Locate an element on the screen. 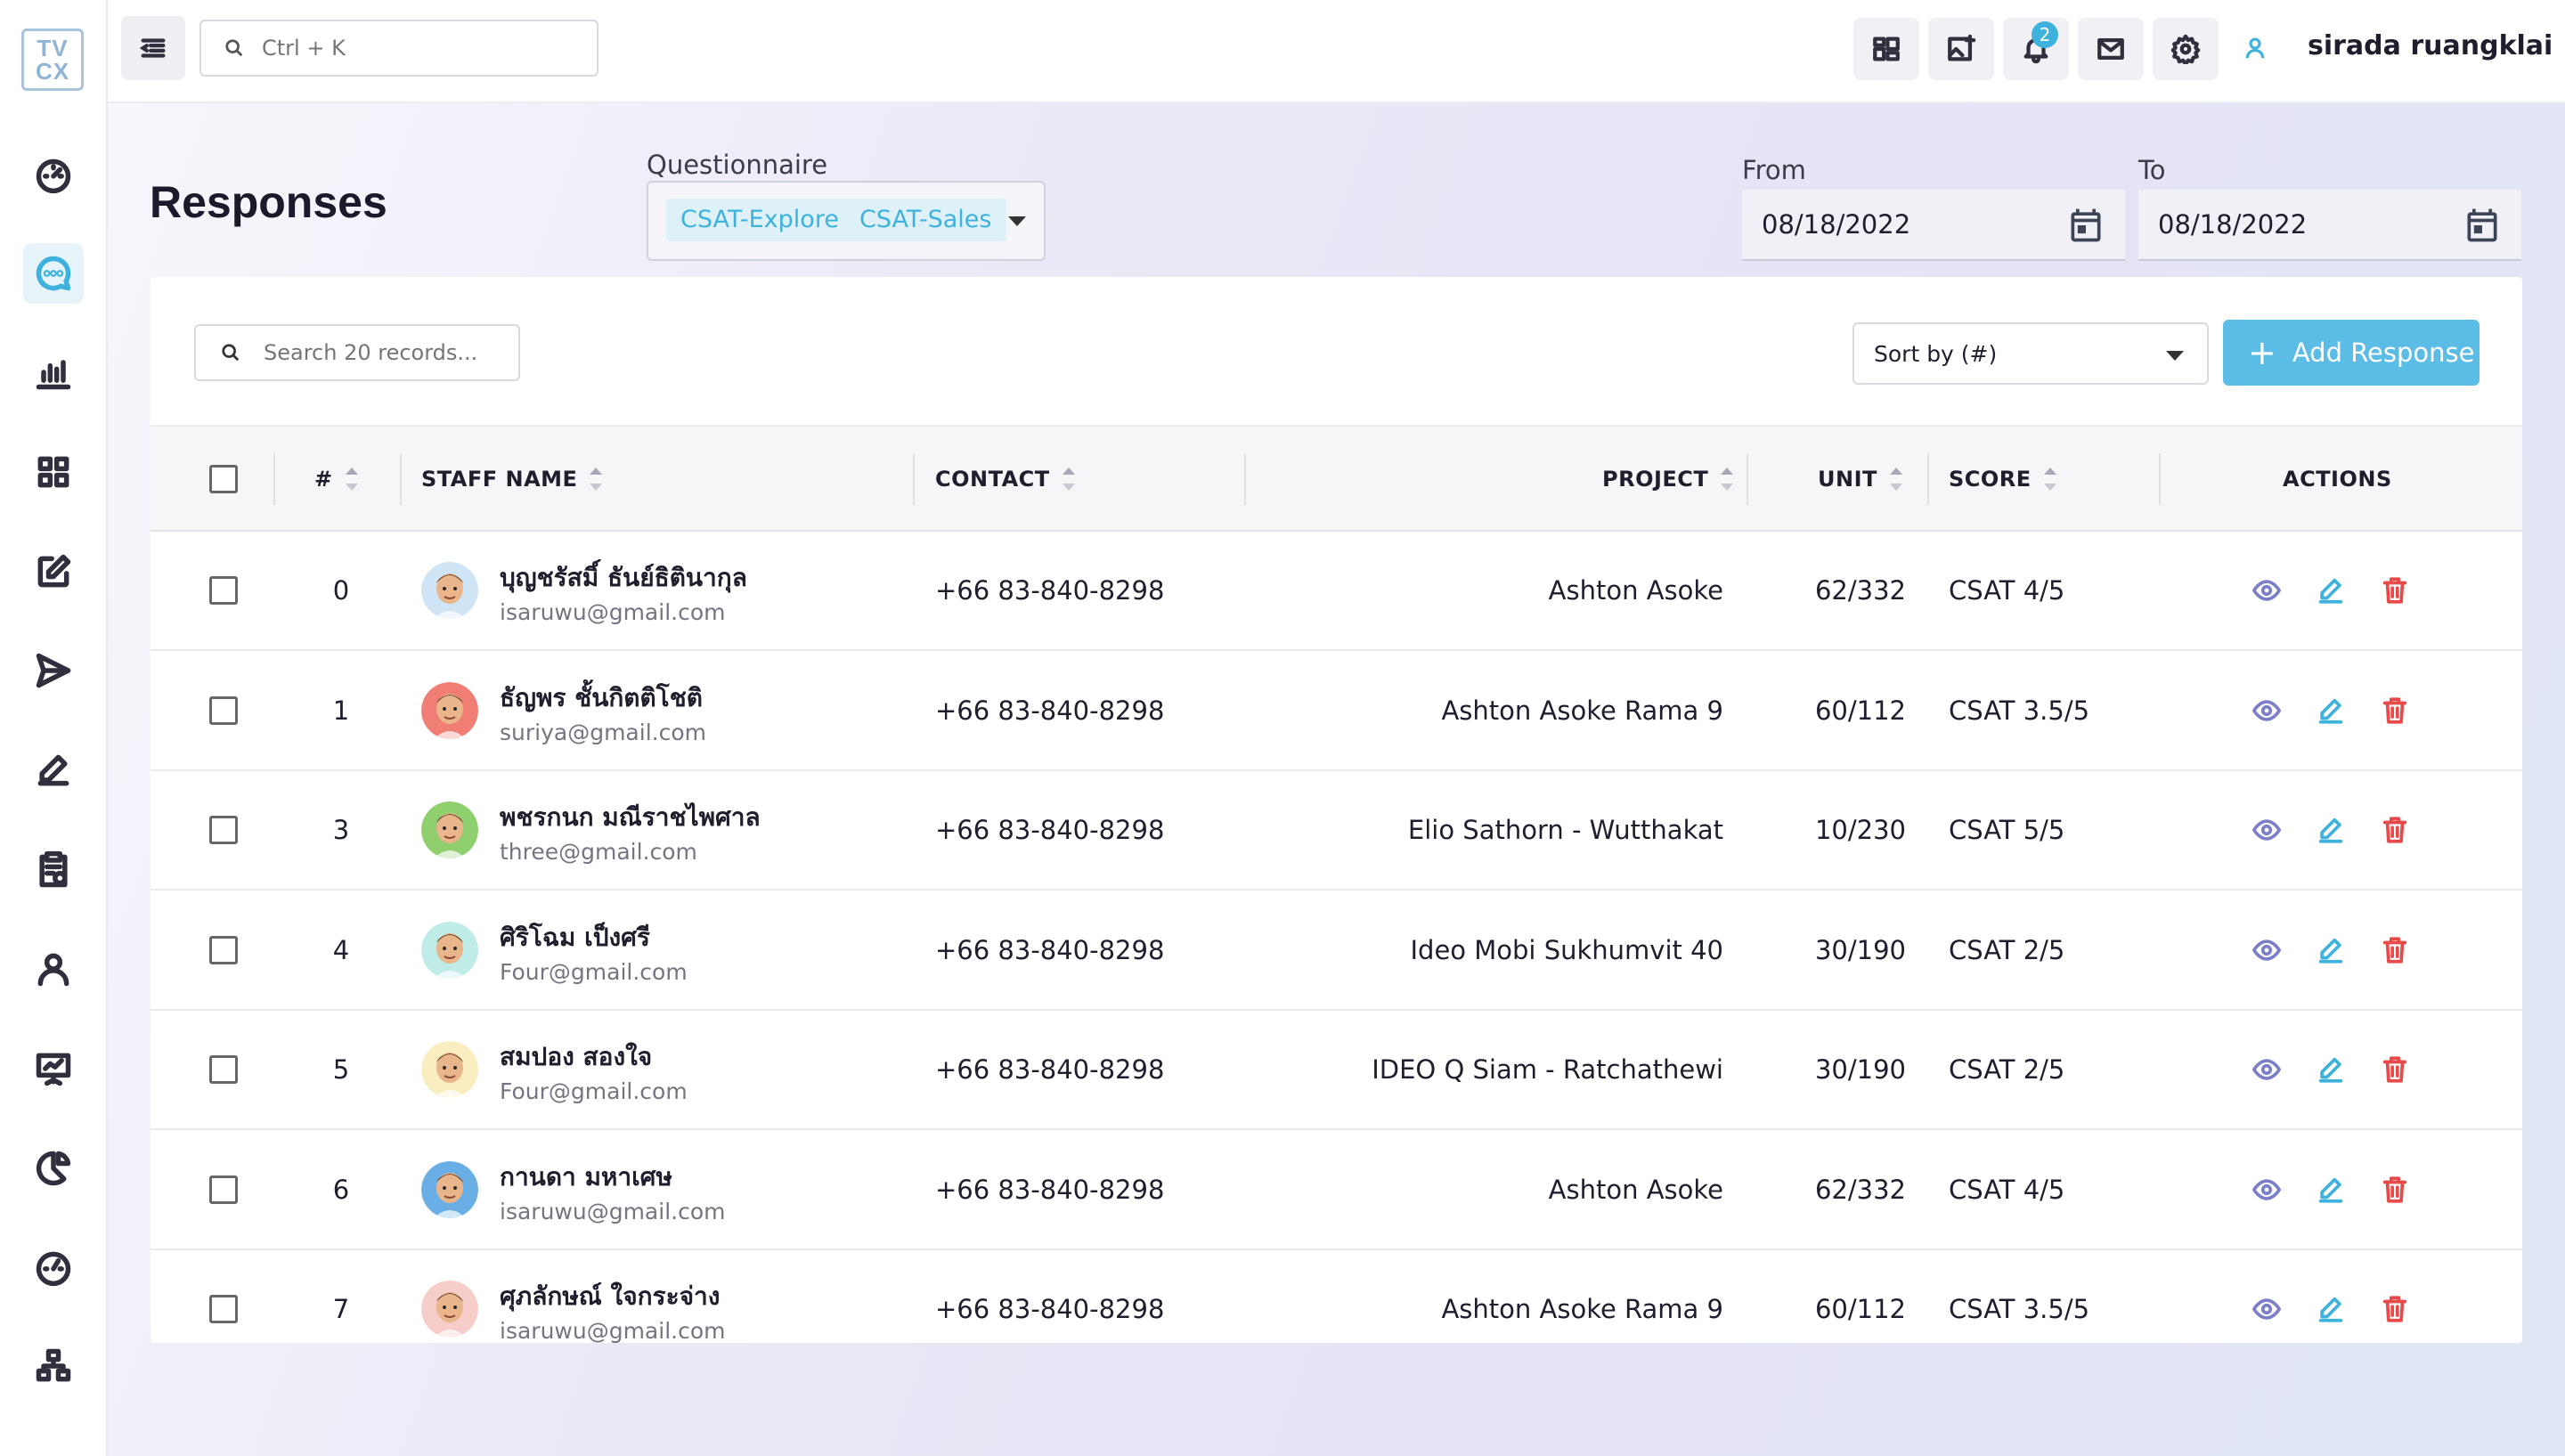 This screenshot has width=2565, height=1456. grid-icon is located at coordinates (53, 472).